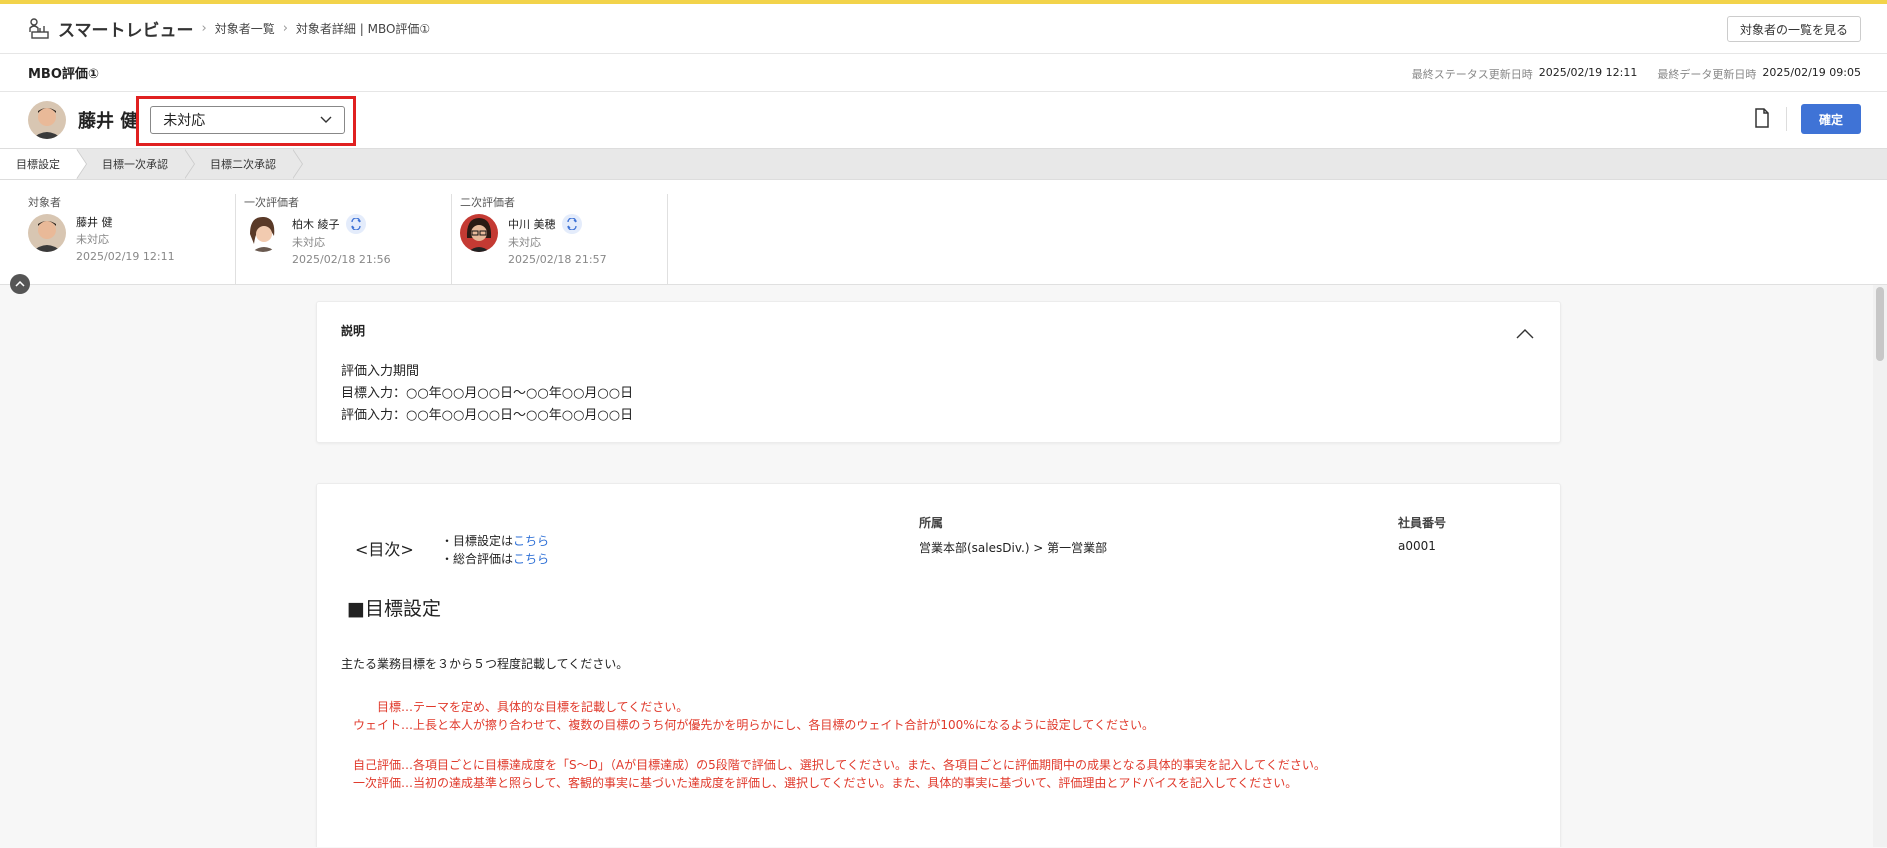 This screenshot has width=1887, height=848. Describe the element at coordinates (243, 164) in the screenshot. I see `step-second-approval: 目標二次承認` at that location.